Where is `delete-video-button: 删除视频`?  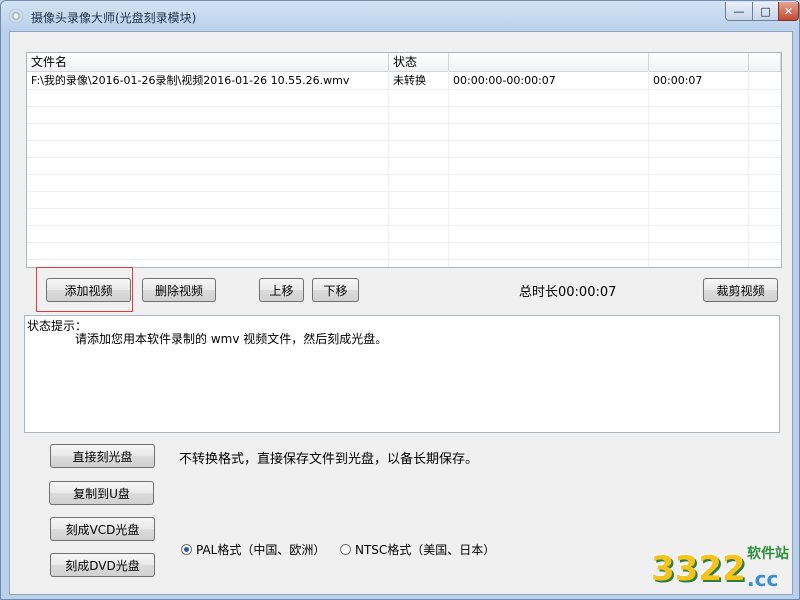
delete-video-button: 删除视频 is located at coordinates (179, 290).